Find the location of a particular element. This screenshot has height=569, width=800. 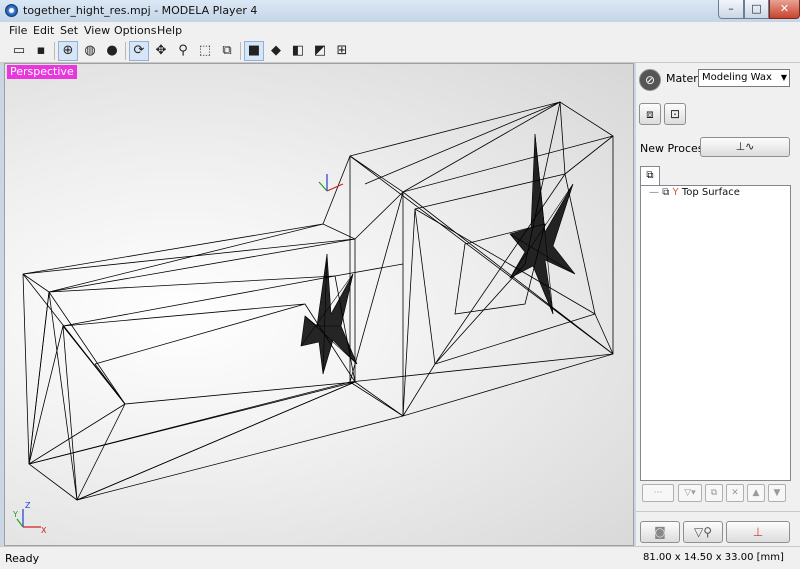

stock-setup-button: ⧈ is located at coordinates (650, 114).